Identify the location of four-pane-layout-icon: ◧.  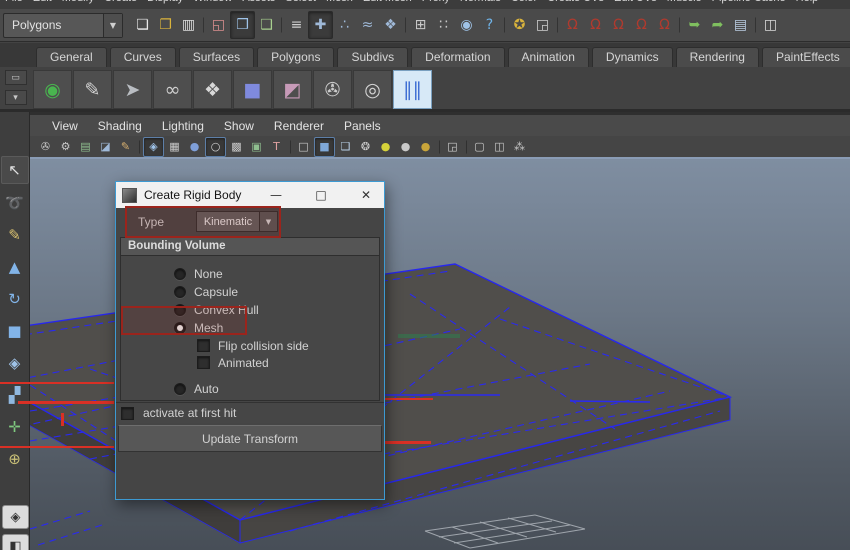
(15, 542).